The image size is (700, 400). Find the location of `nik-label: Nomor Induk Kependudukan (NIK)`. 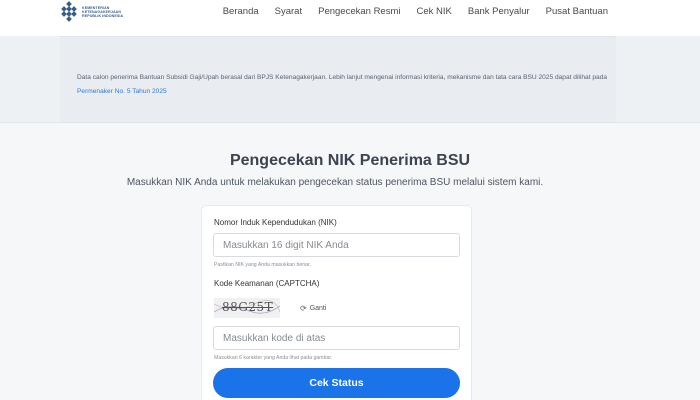

nik-label: Nomor Induk Kependudukan (NIK) is located at coordinates (275, 222).